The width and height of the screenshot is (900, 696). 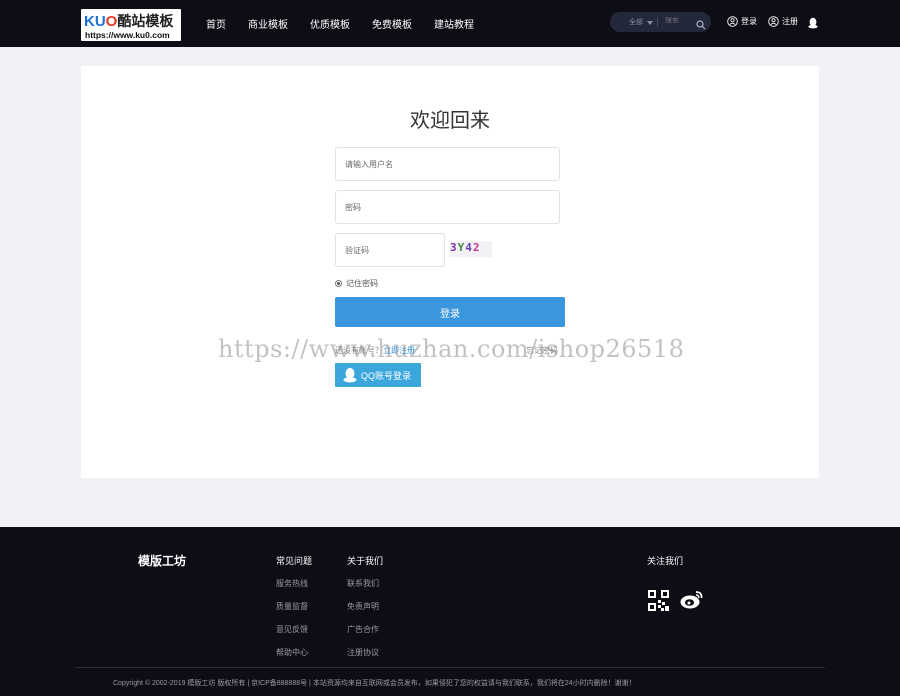 I want to click on footer-column-about: 关于我们 联系我们 免责声明 广告合作 注册协议, so click(x=365, y=612).